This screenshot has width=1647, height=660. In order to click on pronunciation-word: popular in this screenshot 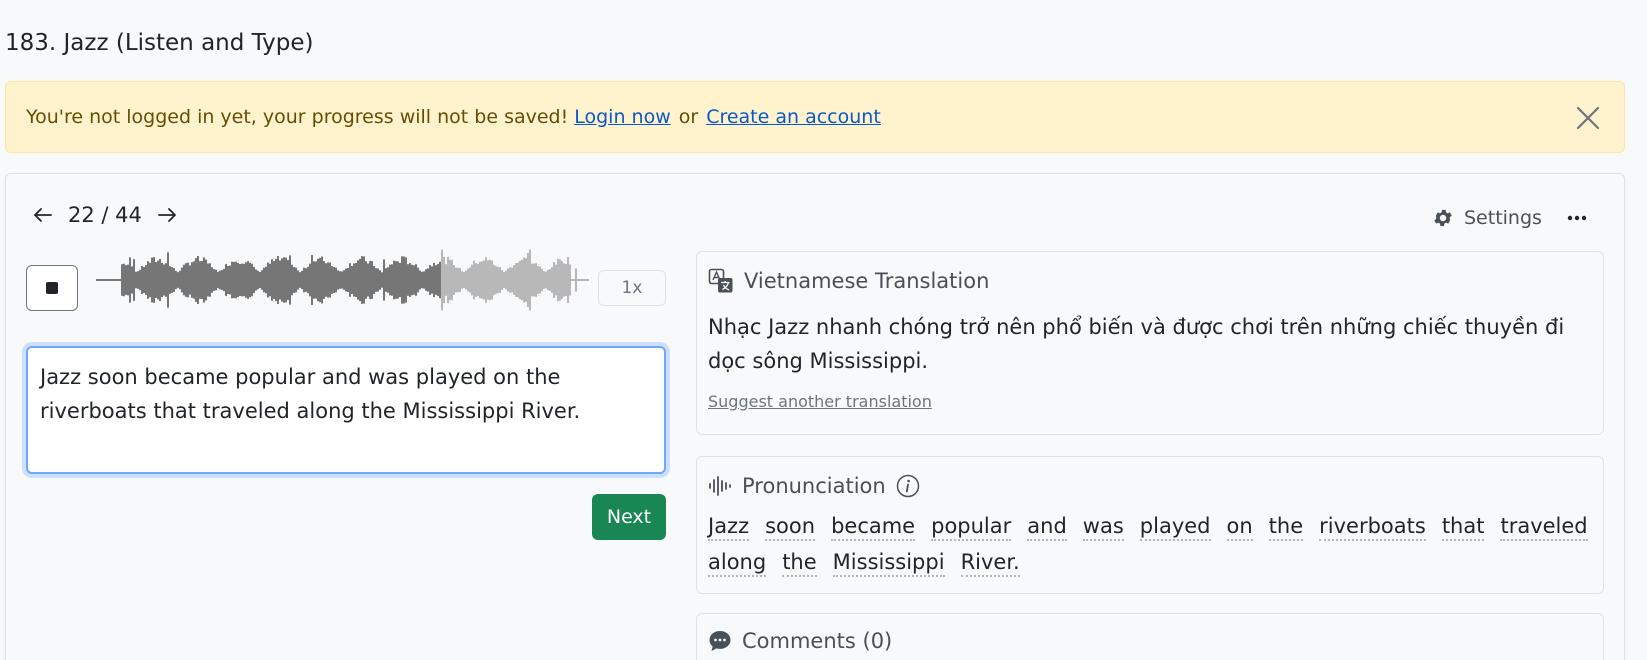, I will do `click(971, 527)`.